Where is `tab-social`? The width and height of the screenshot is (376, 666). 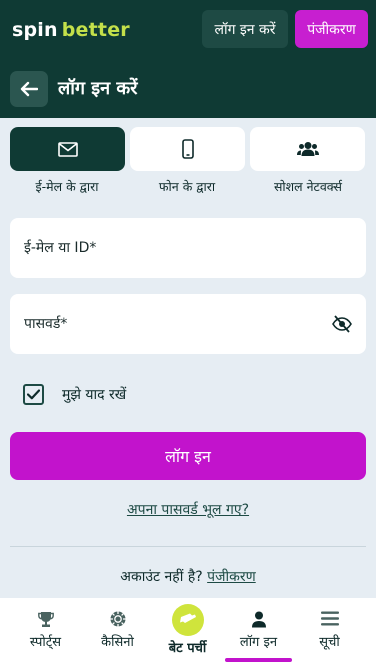
tab-social is located at coordinates (307, 149).